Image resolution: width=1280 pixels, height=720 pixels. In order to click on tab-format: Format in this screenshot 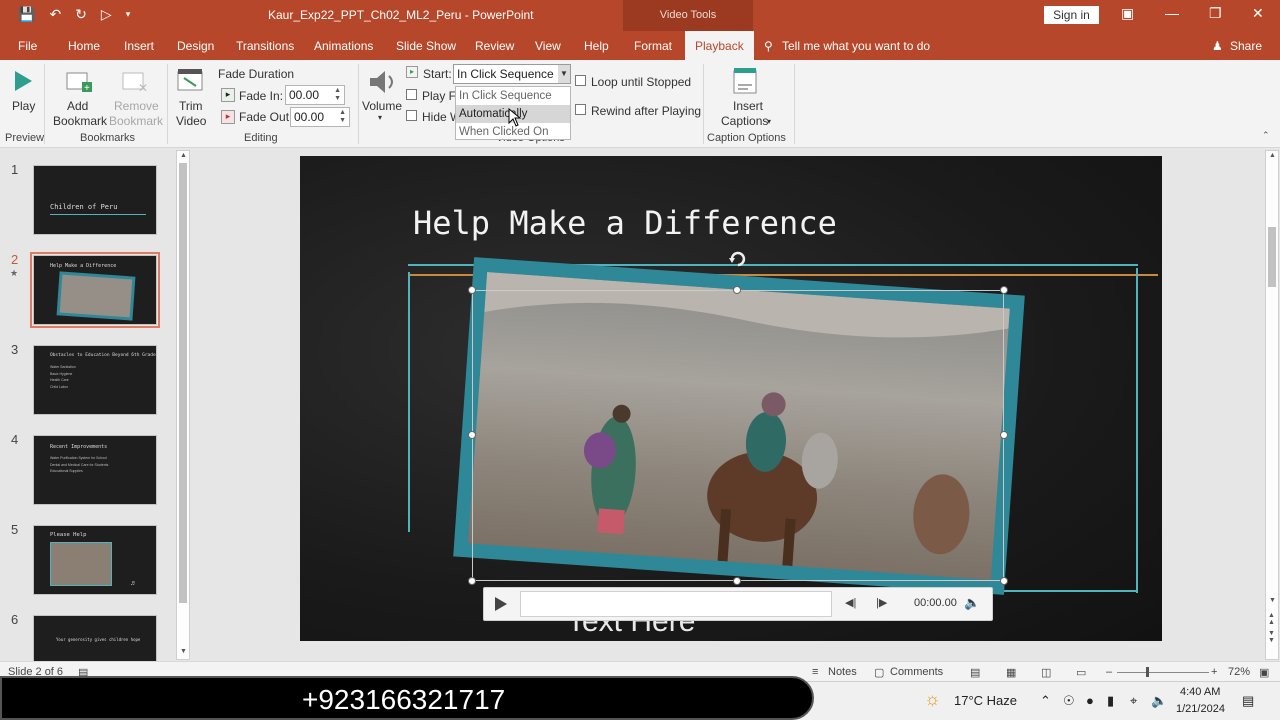, I will do `click(653, 46)`.